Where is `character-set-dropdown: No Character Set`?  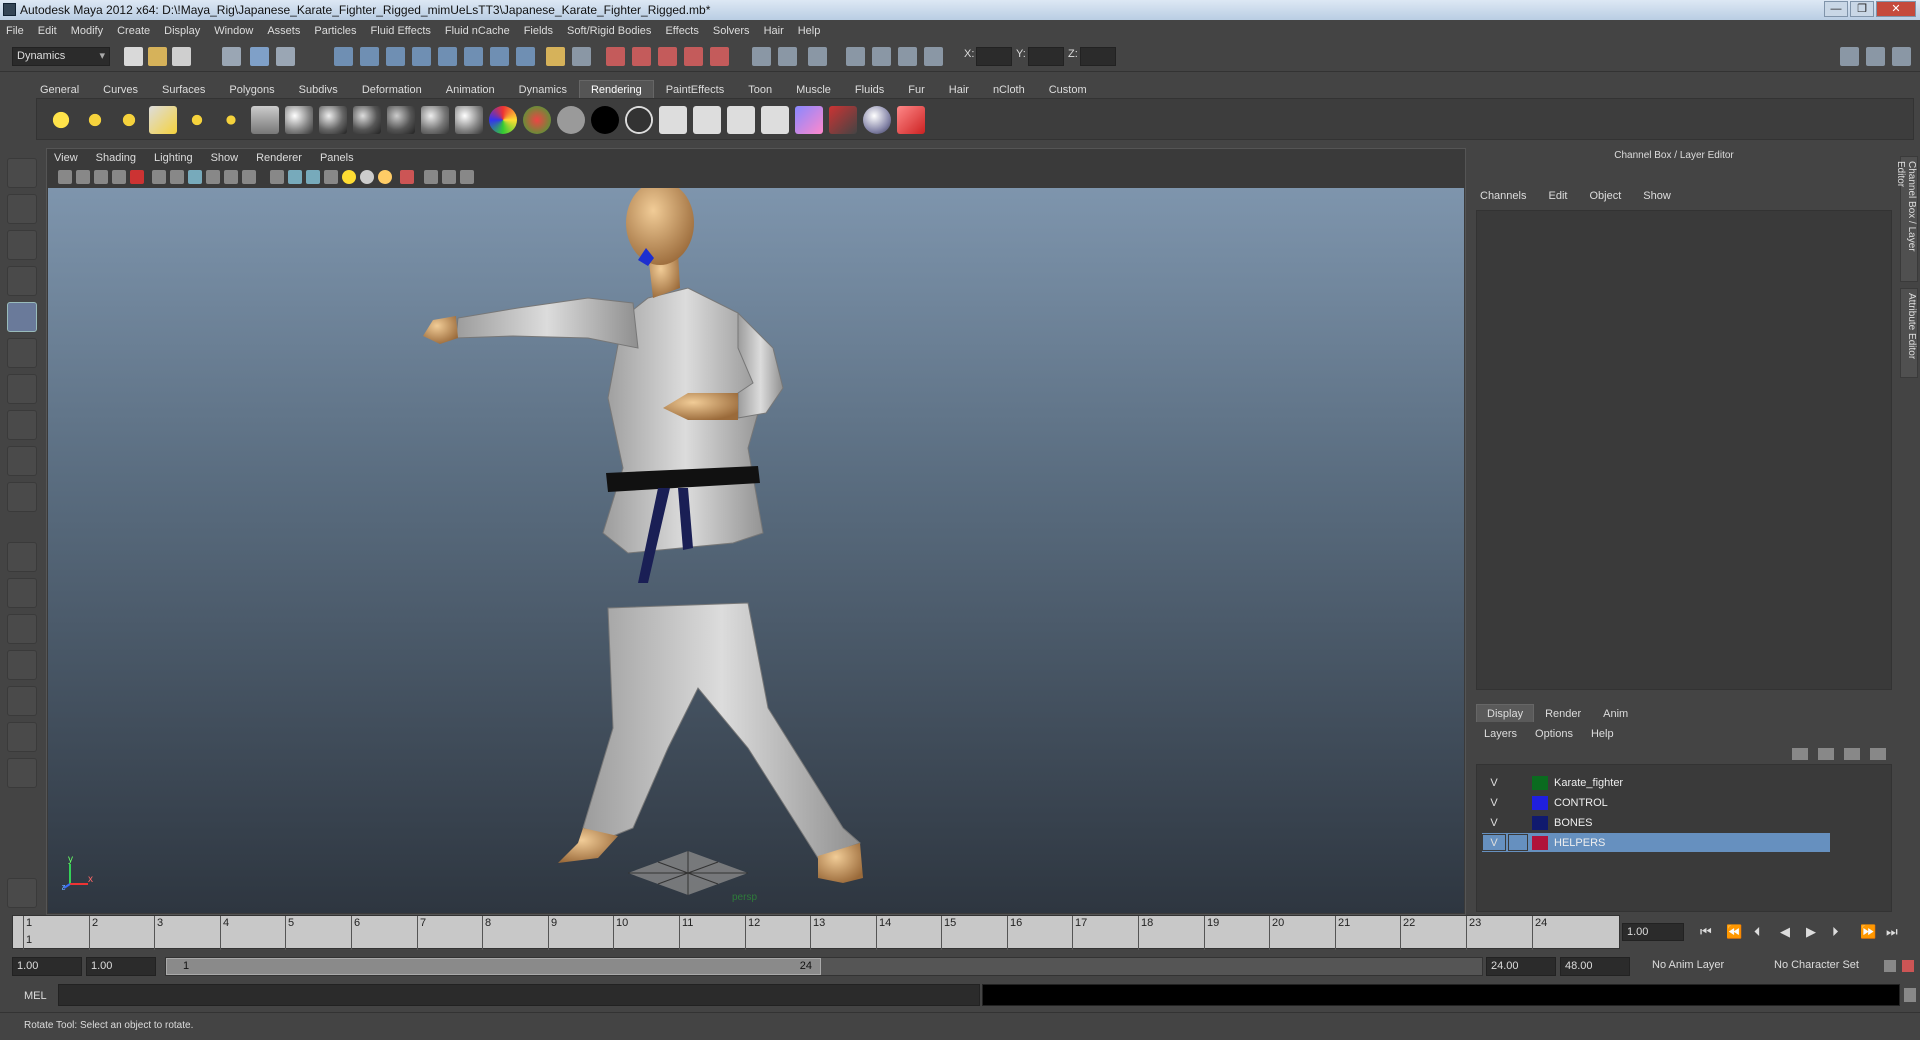
character-set-dropdown: No Character Set is located at coordinates (1816, 965).